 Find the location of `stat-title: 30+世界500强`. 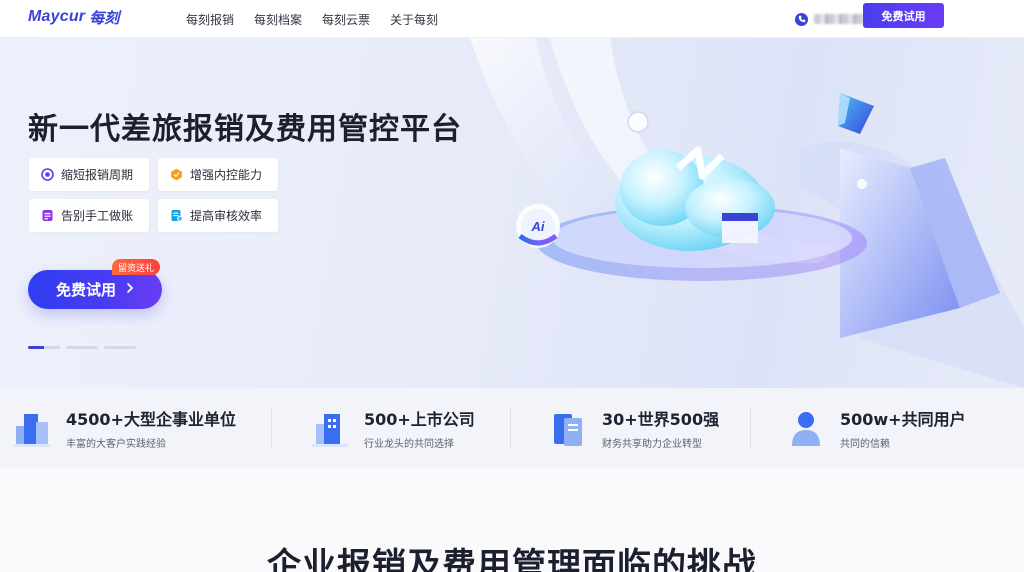

stat-title: 30+世界500强 is located at coordinates (661, 419).